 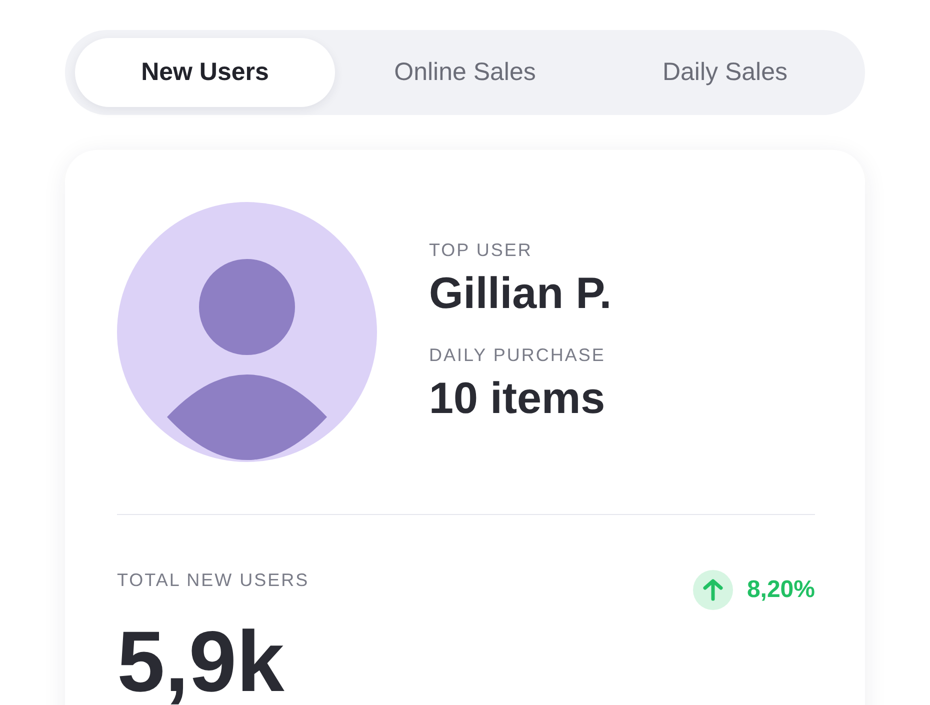 What do you see at coordinates (517, 355) in the screenshot?
I see `daily-purchase-label: DAILY PURCHASE` at bounding box center [517, 355].